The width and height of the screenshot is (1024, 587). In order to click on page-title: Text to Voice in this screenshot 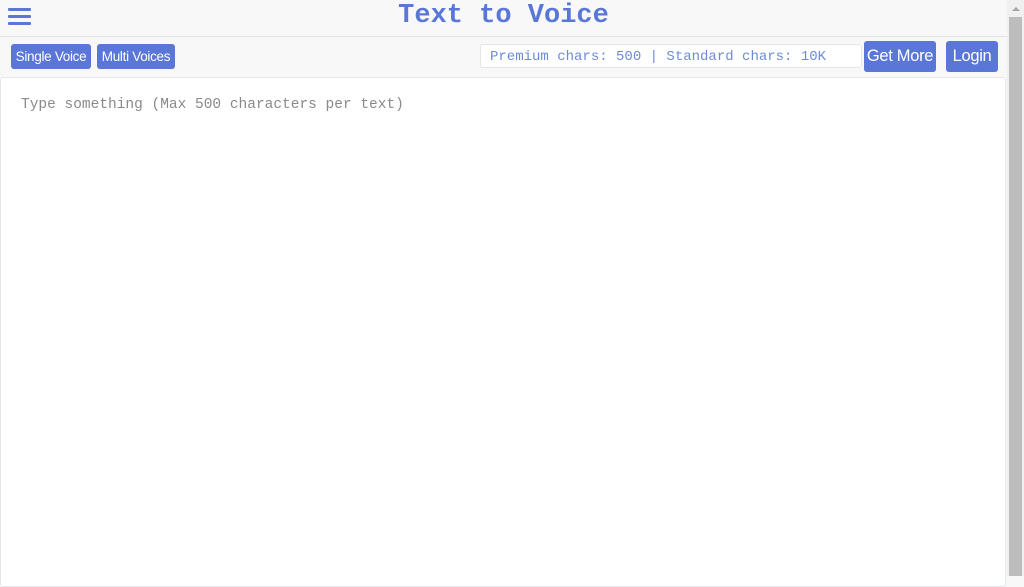, I will do `click(503, 16)`.